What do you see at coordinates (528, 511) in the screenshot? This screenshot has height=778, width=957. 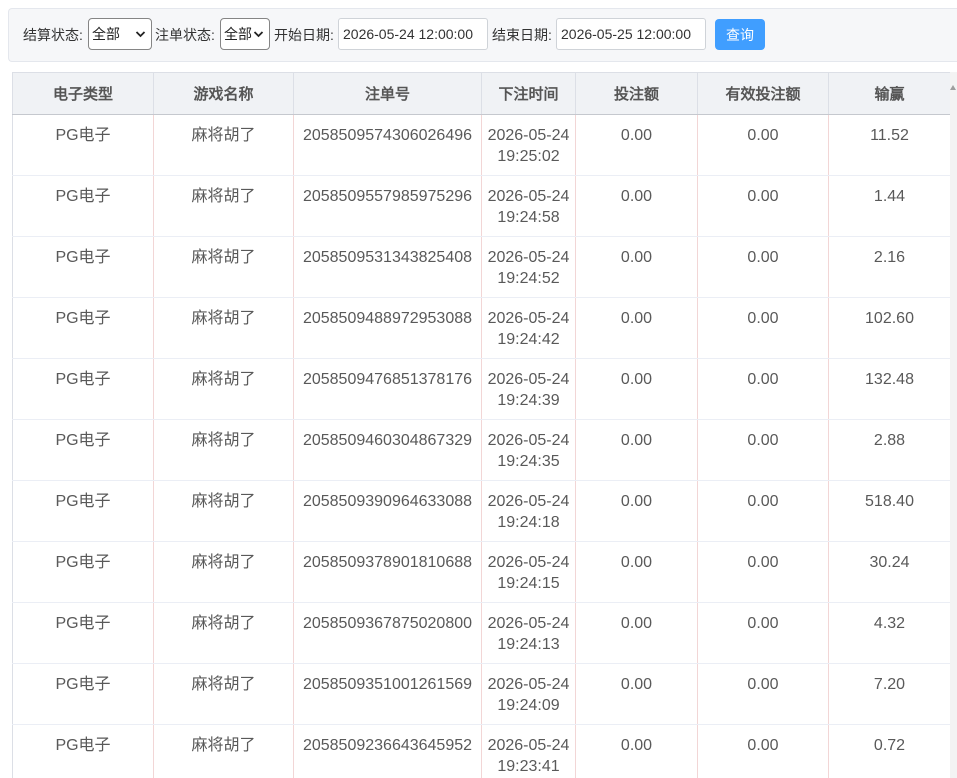 I see `cell-bet-time: 2026-05-24 19:24:18` at bounding box center [528, 511].